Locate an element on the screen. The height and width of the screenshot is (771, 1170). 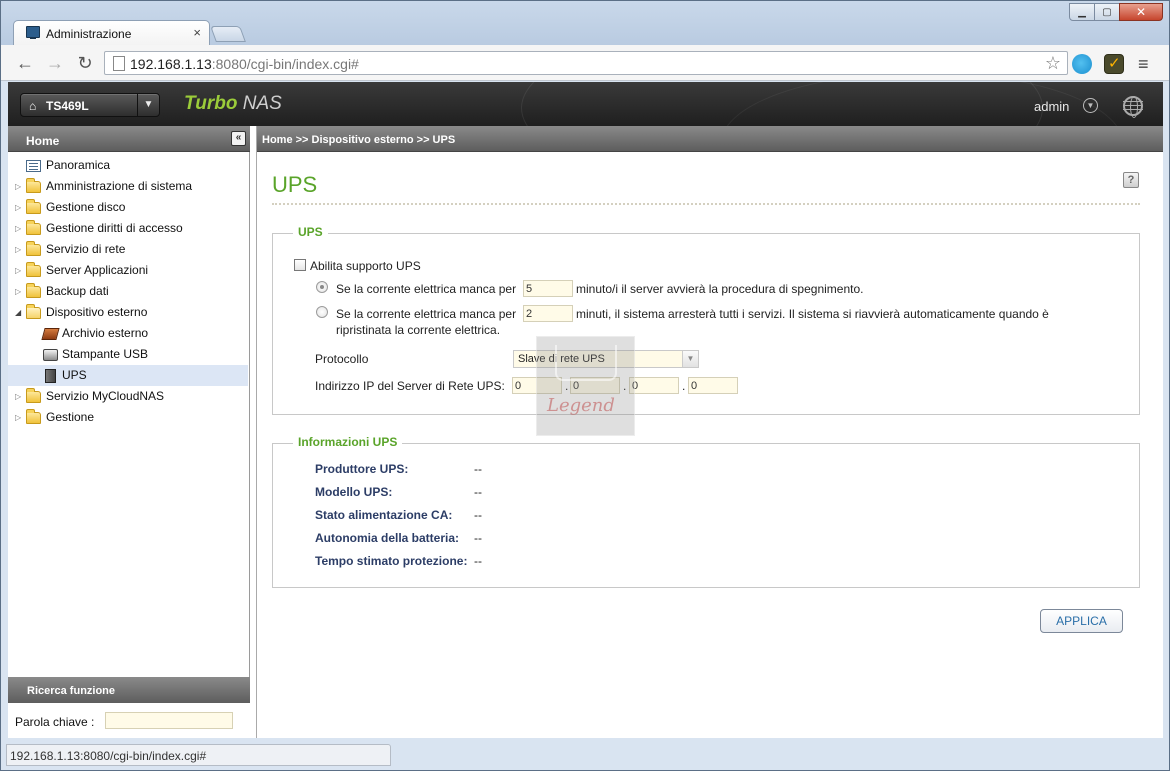
sidebar-item-gestione-disco: ▷ Gestione disco is located at coordinates (128, 207).